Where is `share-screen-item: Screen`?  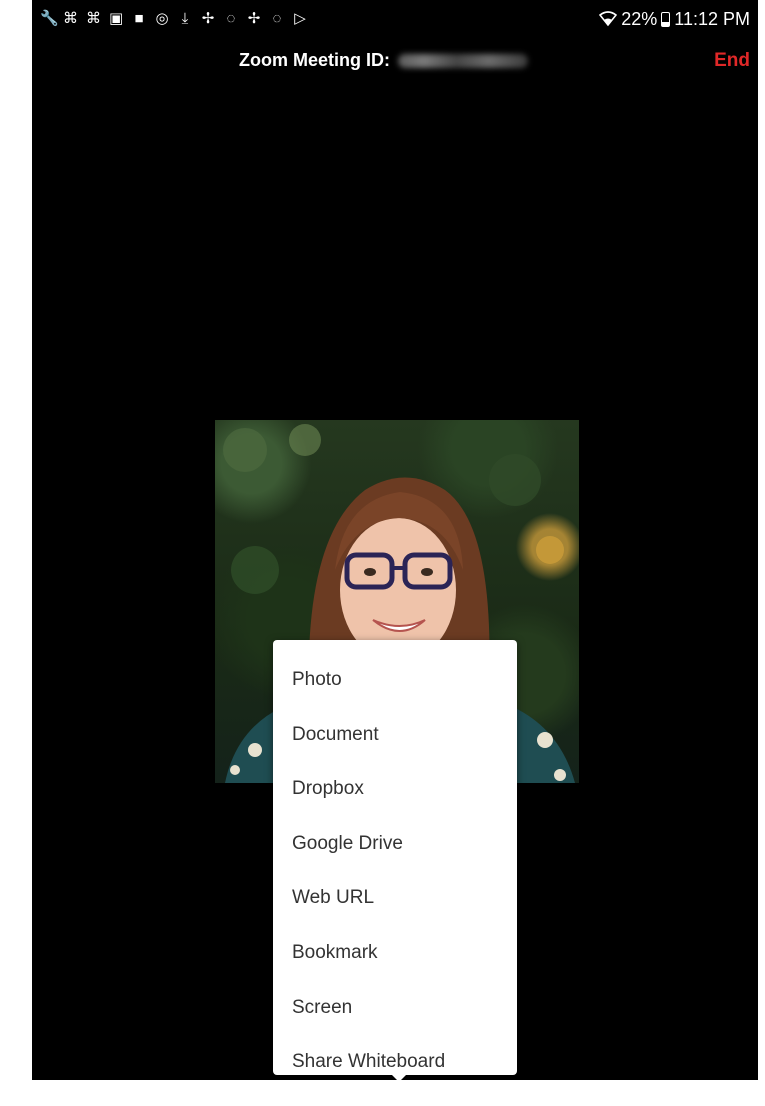 share-screen-item: Screen is located at coordinates (395, 1008).